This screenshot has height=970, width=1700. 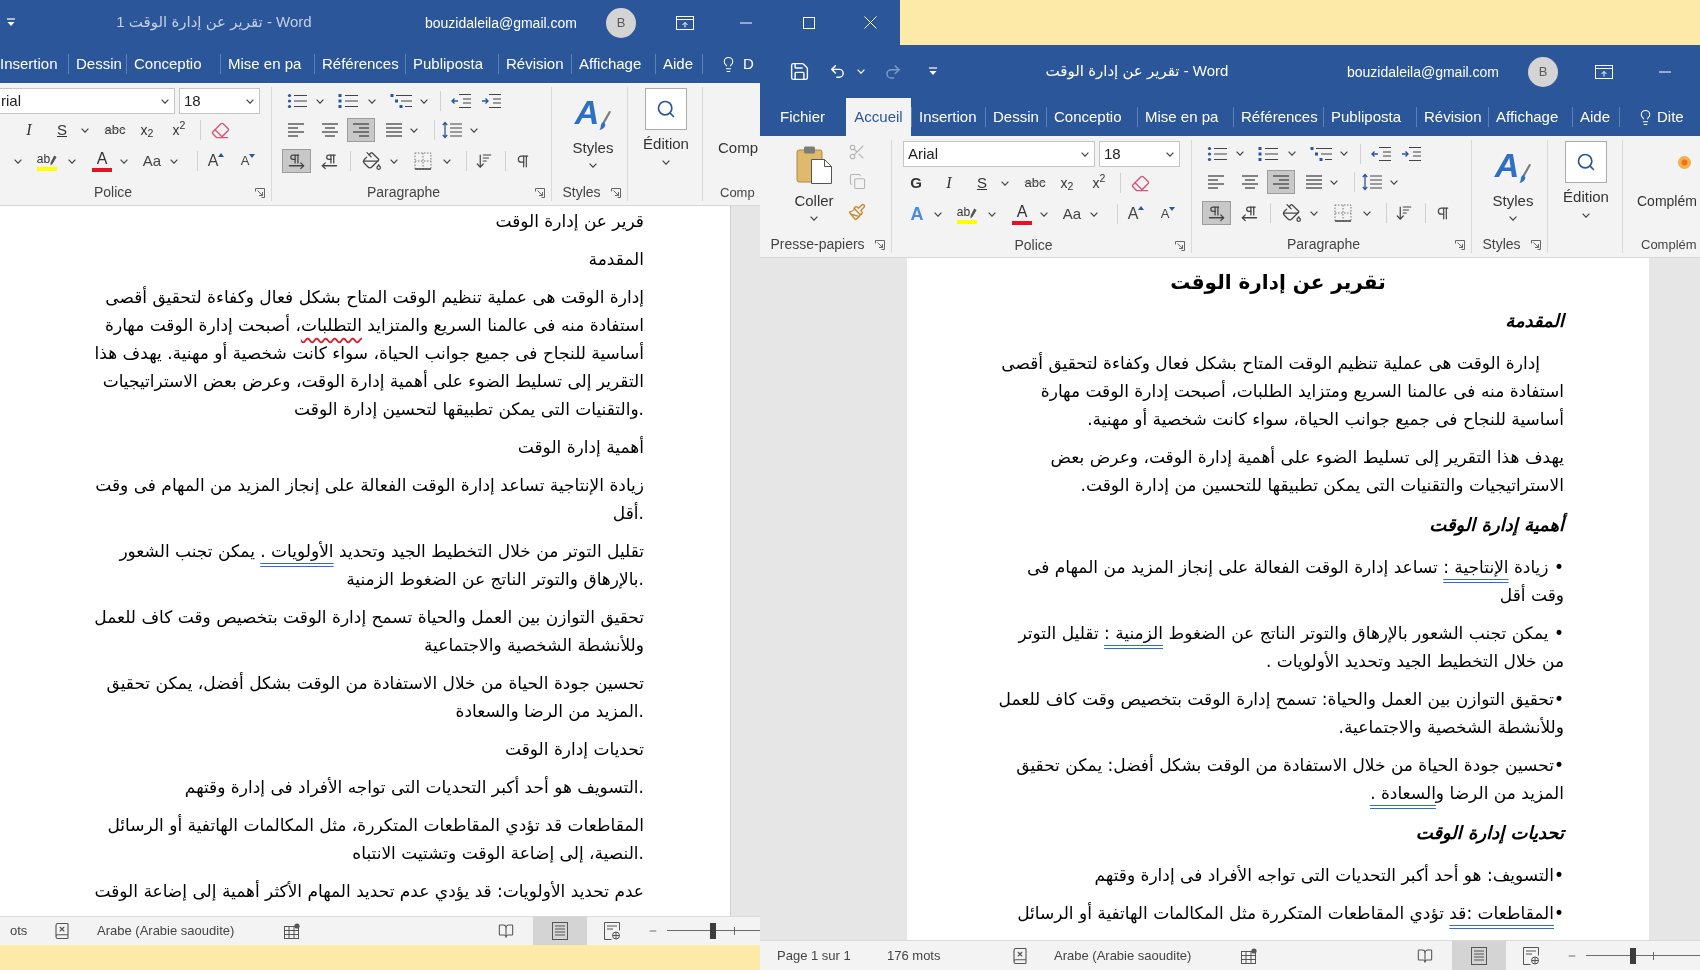 What do you see at coordinates (999, 154) in the screenshot?
I see `font-name-field: Arial` at bounding box center [999, 154].